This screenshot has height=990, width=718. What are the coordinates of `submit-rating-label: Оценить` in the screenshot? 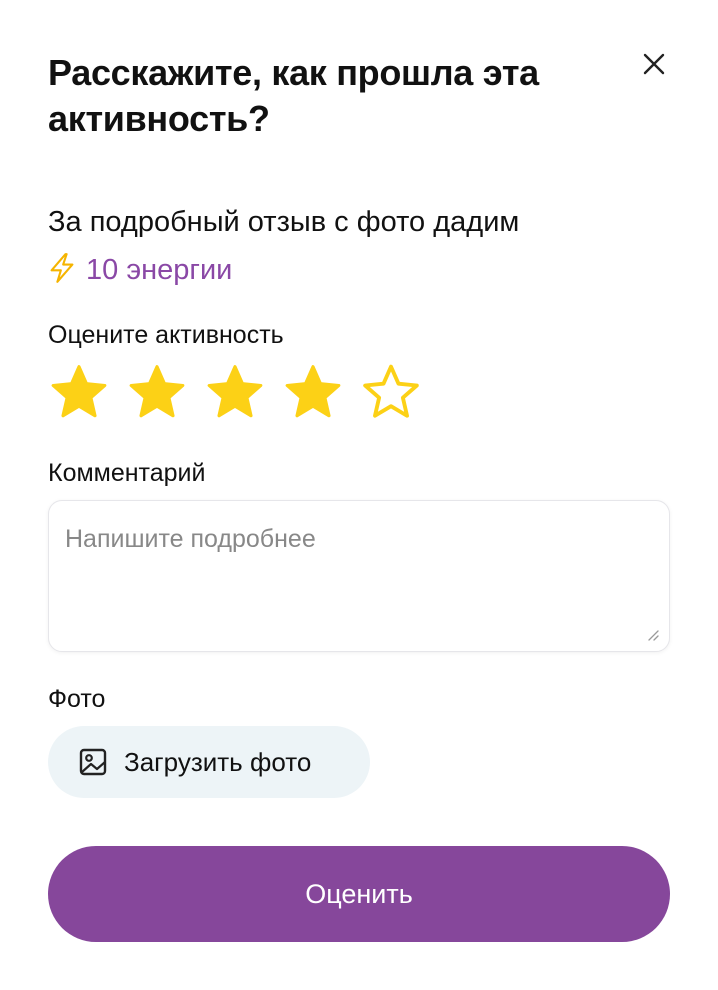 It's located at (359, 893).